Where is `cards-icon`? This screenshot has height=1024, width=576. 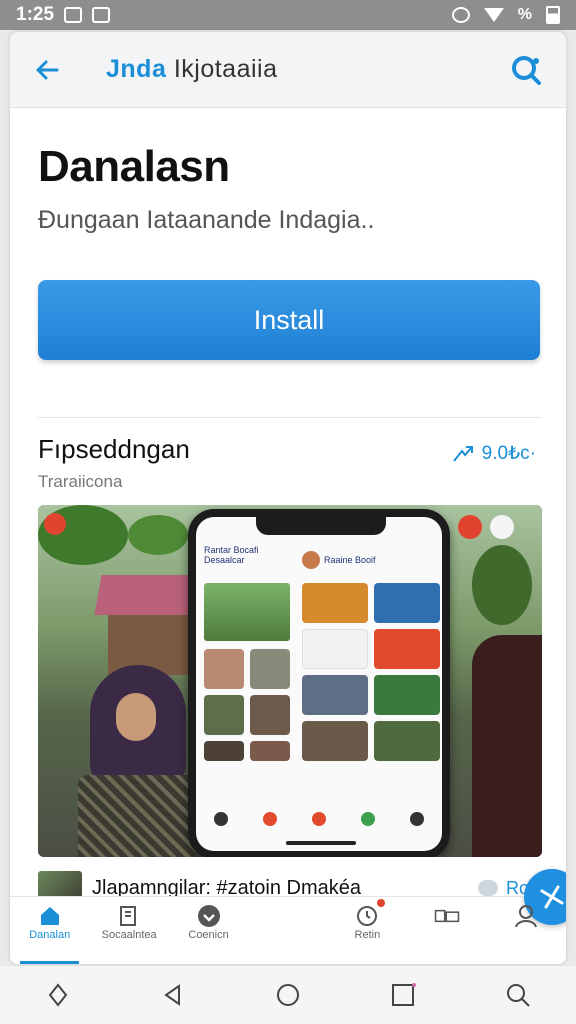
cards-icon is located at coordinates (447, 916).